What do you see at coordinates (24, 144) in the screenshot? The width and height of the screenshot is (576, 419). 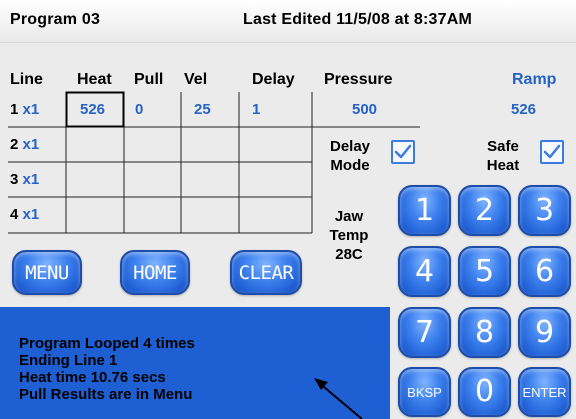 I see `row-label-2: 2 x1` at bounding box center [24, 144].